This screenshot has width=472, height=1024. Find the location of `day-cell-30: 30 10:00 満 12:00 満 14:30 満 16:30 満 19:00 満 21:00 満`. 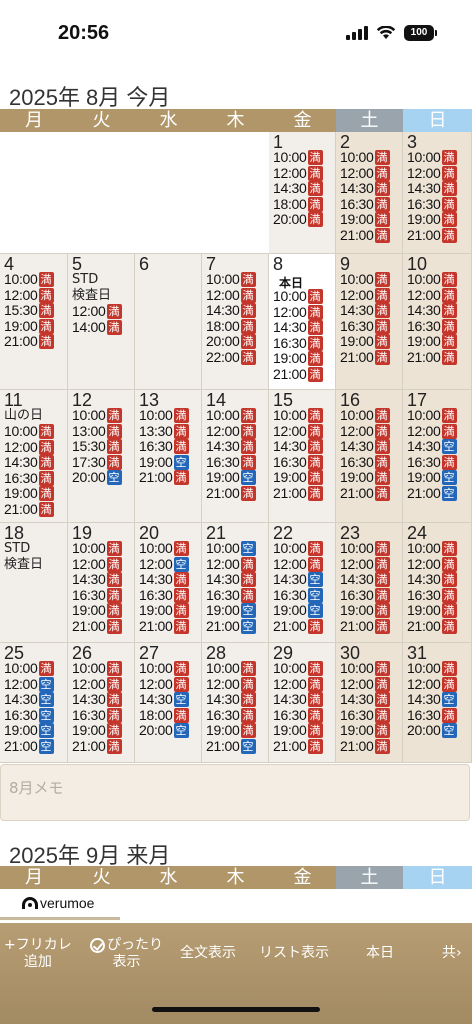

day-cell-30: 30 10:00 満 12:00 満 14:30 満 16:30 満 19:00 満 21:00 満 is located at coordinates (369, 703).